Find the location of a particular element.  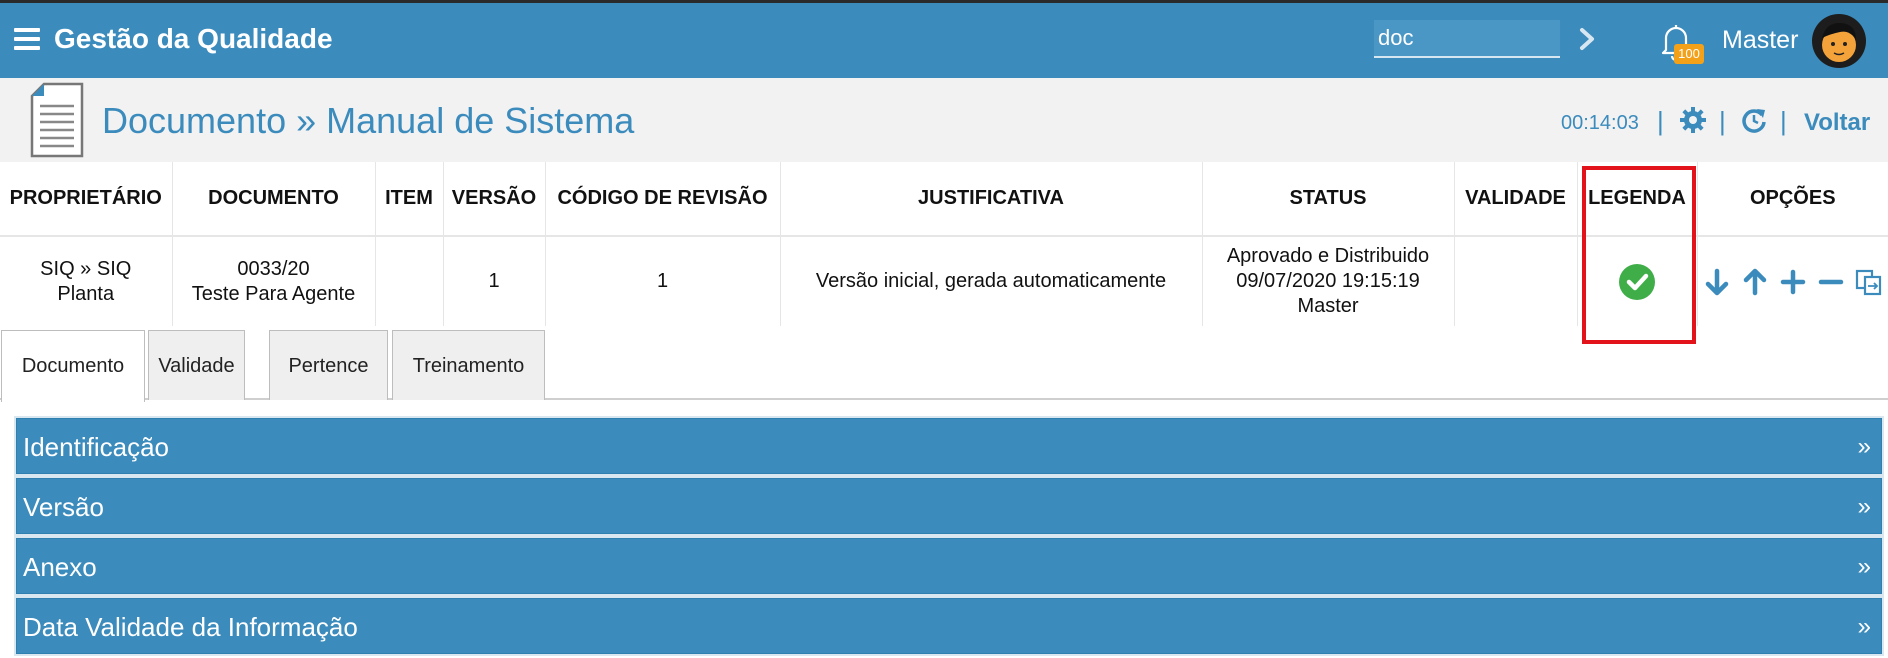

column-header: VERSÃO is located at coordinates (494, 199).